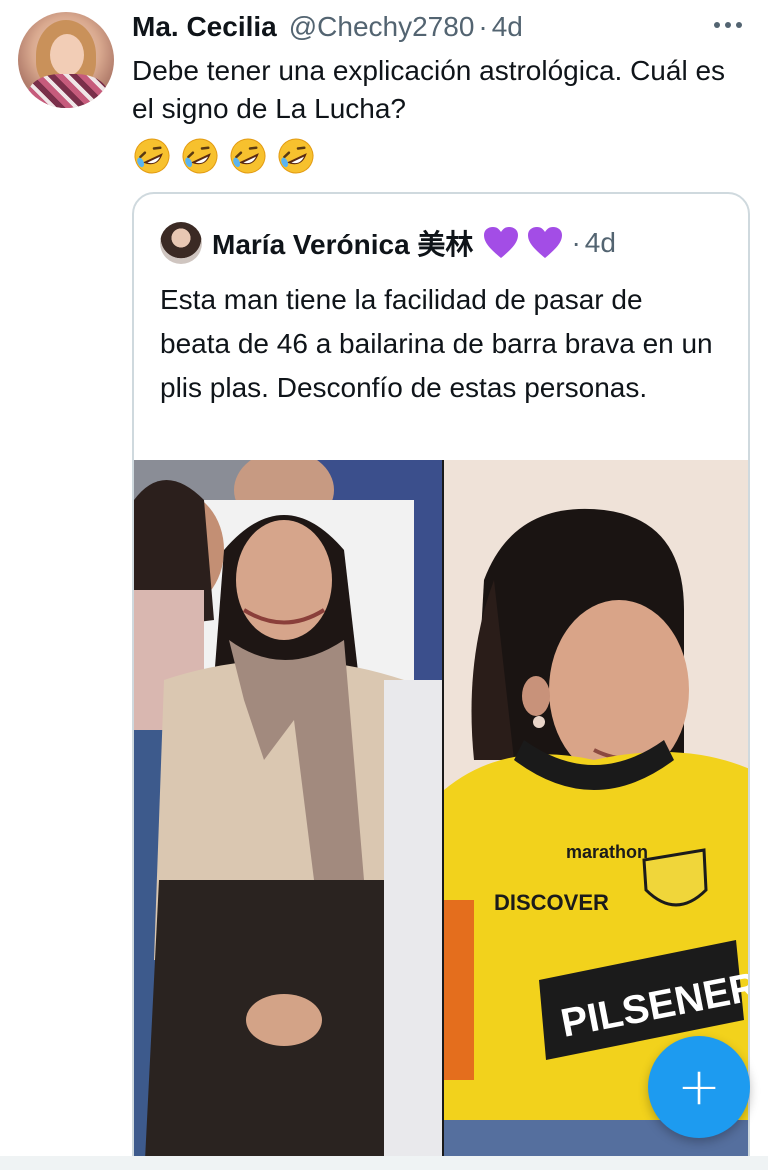 The image size is (768, 1170). I want to click on author-avatar, so click(66, 60).